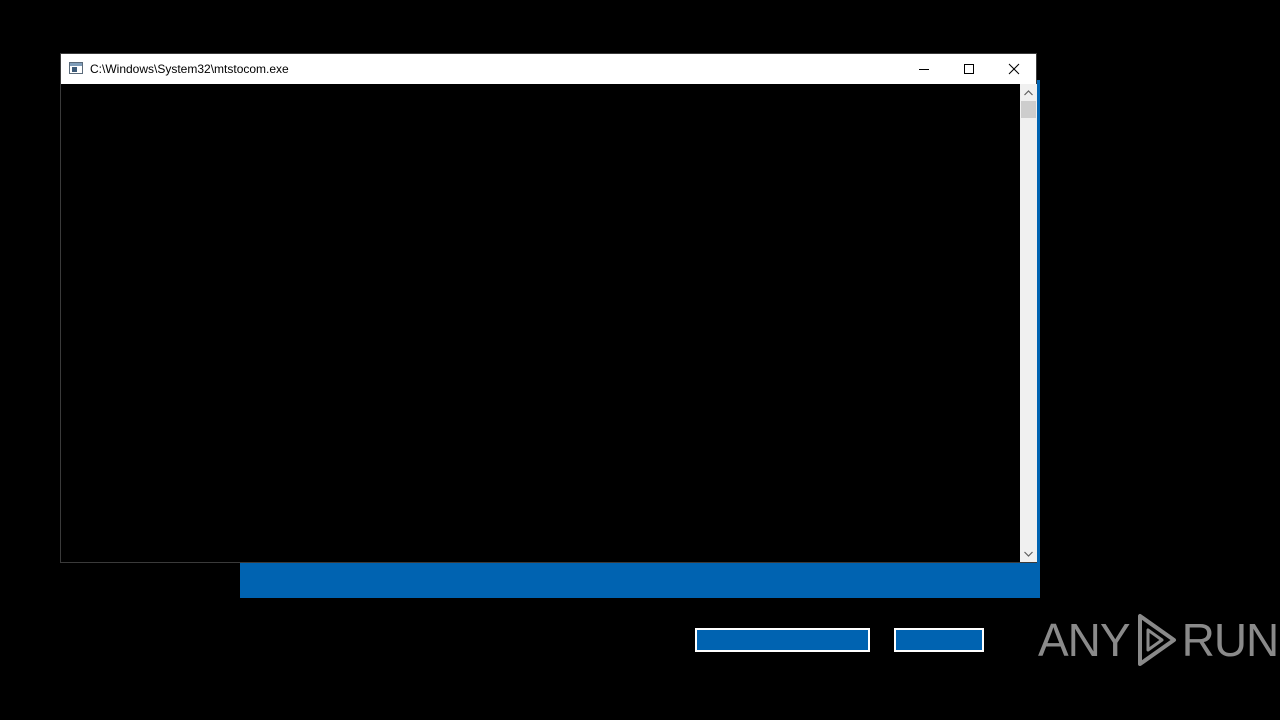 The width and height of the screenshot is (1280, 720). Describe the element at coordinates (1028, 109) in the screenshot. I see `scroll-thumb` at that location.